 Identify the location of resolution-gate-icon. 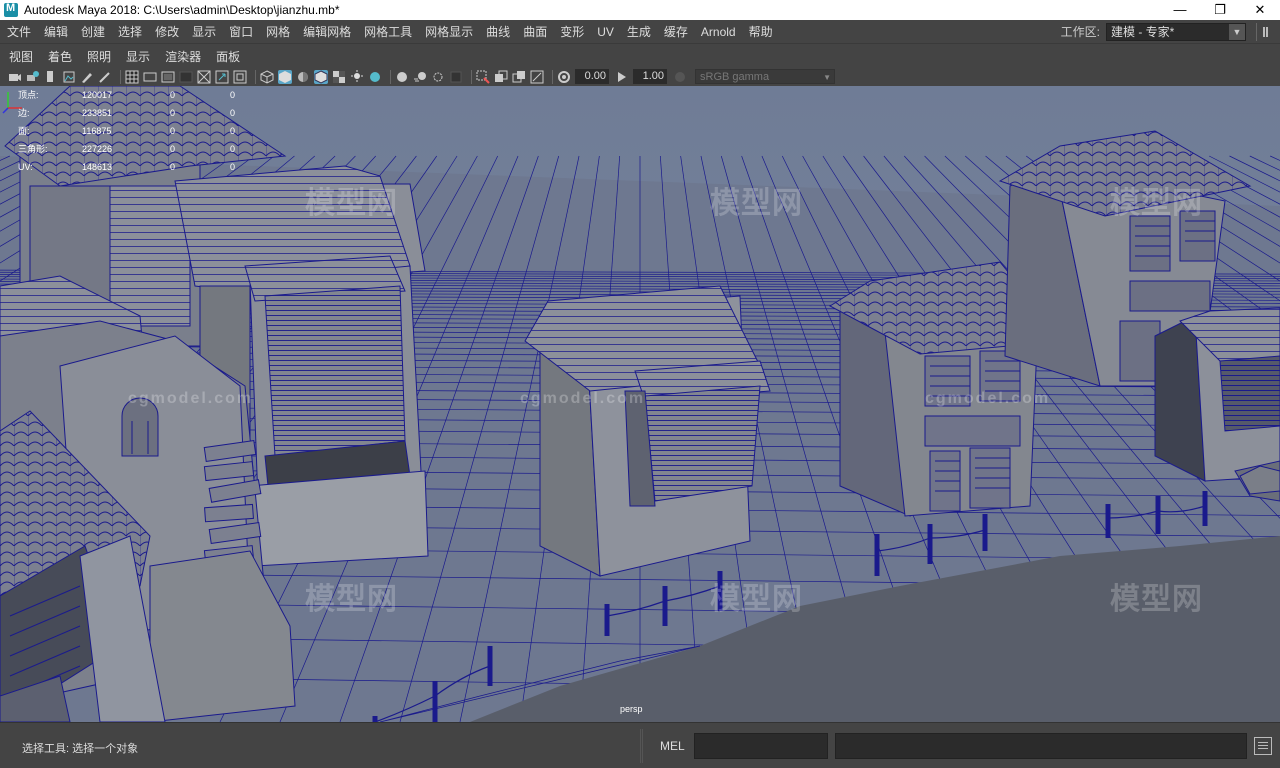
(168, 77).